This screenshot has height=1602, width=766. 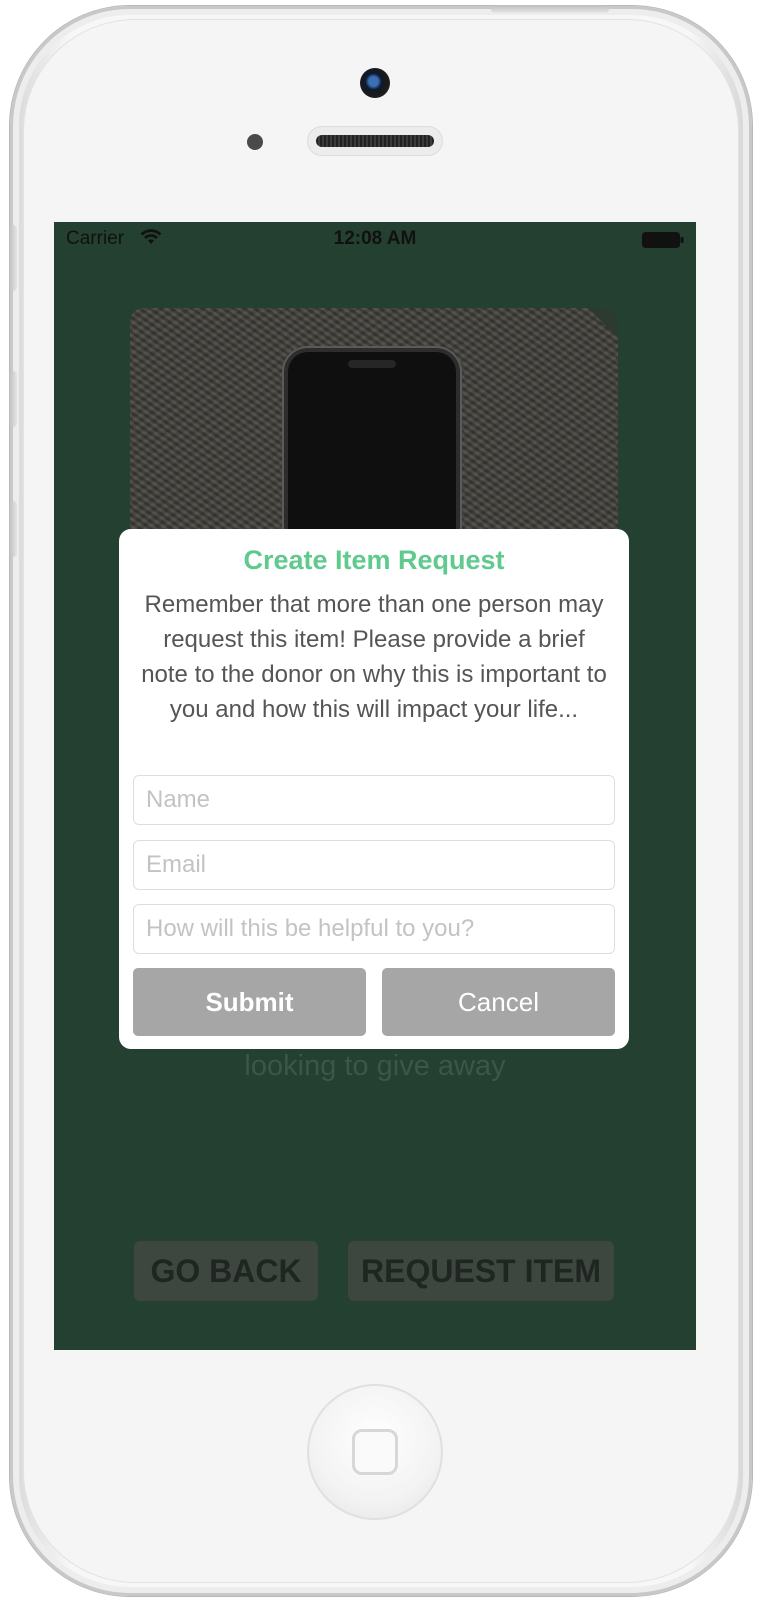 What do you see at coordinates (372, 443) in the screenshot?
I see `phone-in-photo` at bounding box center [372, 443].